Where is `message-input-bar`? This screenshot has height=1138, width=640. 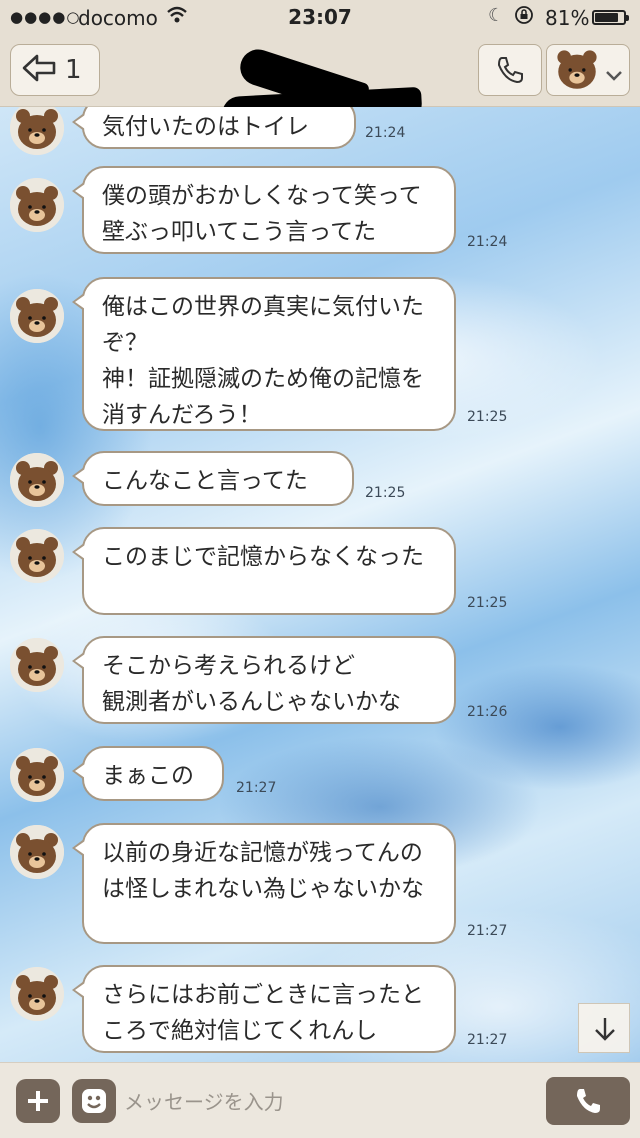 message-input-bar is located at coordinates (320, 1100).